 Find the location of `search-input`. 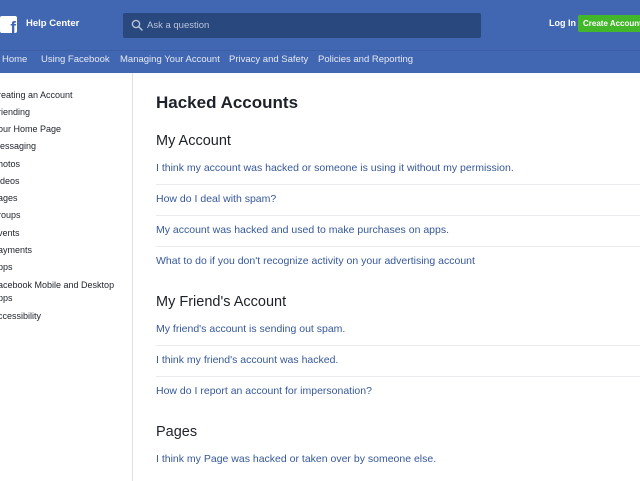

search-input is located at coordinates (312, 25).